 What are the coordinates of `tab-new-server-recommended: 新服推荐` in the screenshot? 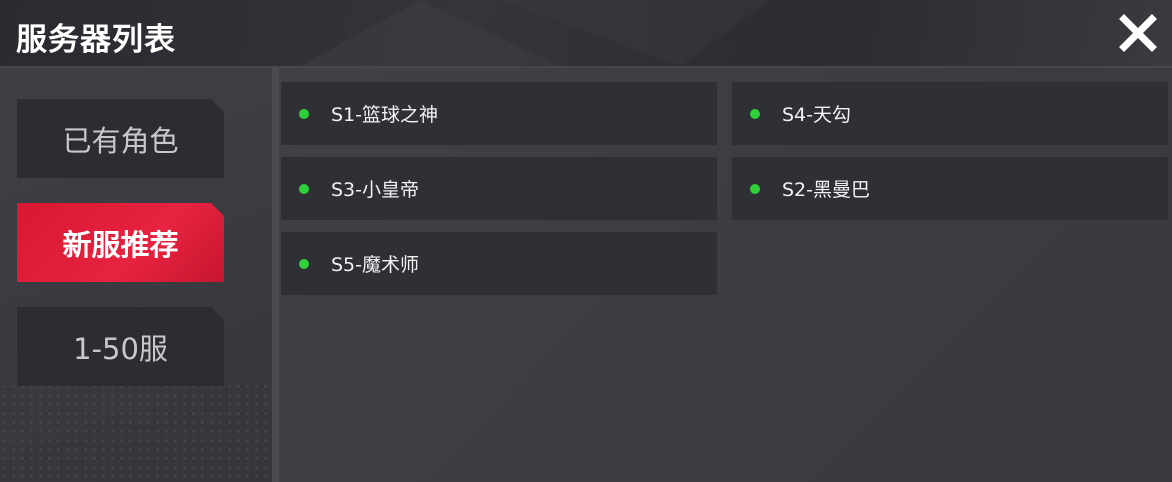 It's located at (120, 242).